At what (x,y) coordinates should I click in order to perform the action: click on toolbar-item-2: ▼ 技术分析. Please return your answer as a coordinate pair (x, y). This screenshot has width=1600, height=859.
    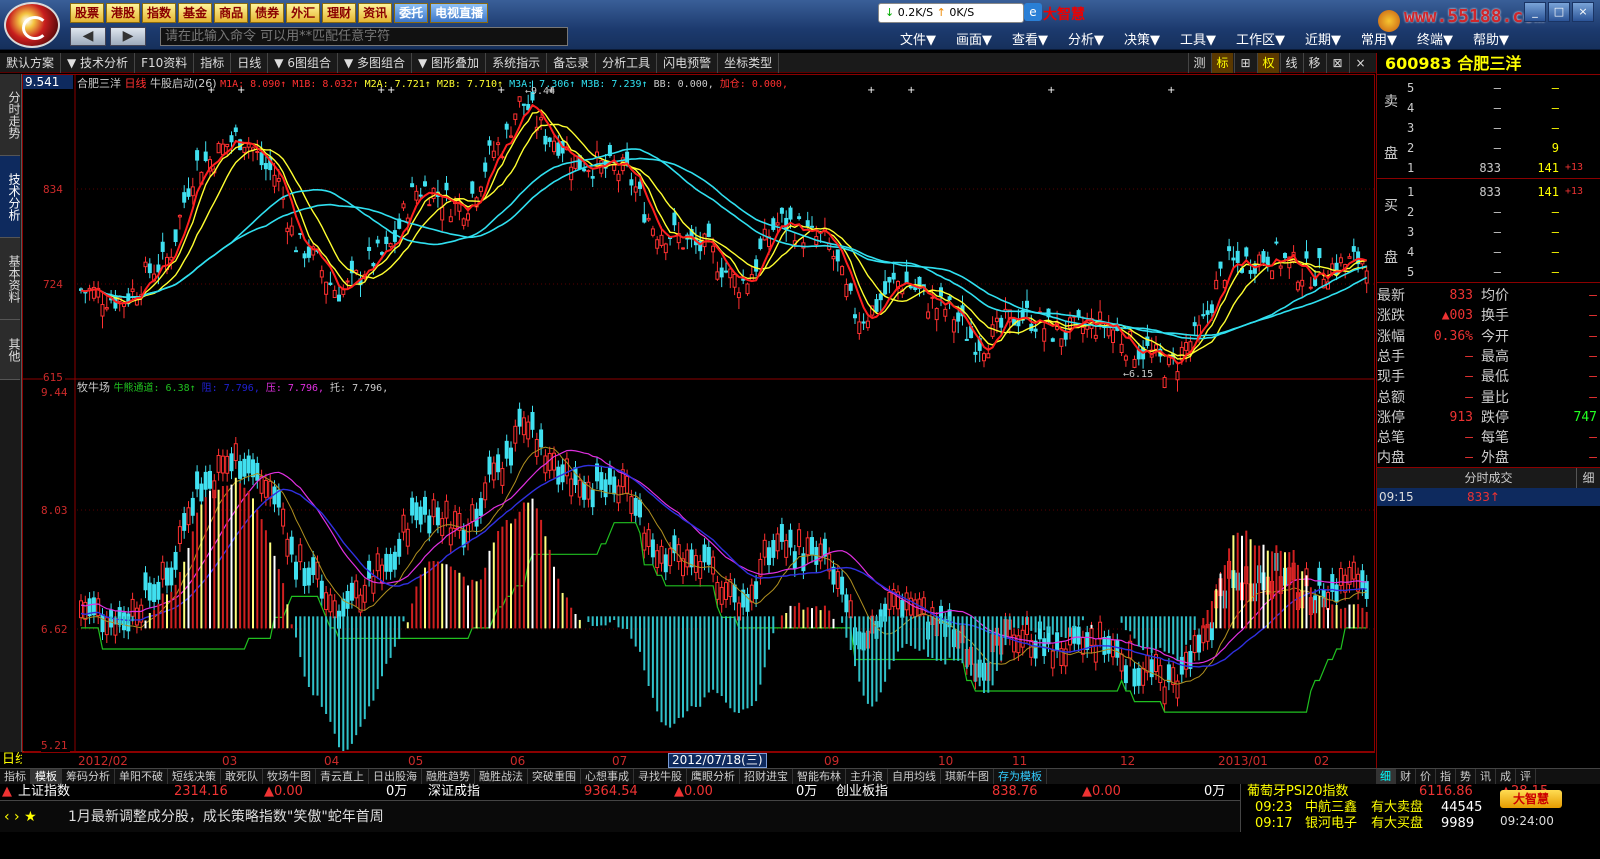
    Looking at the image, I should click on (98, 63).